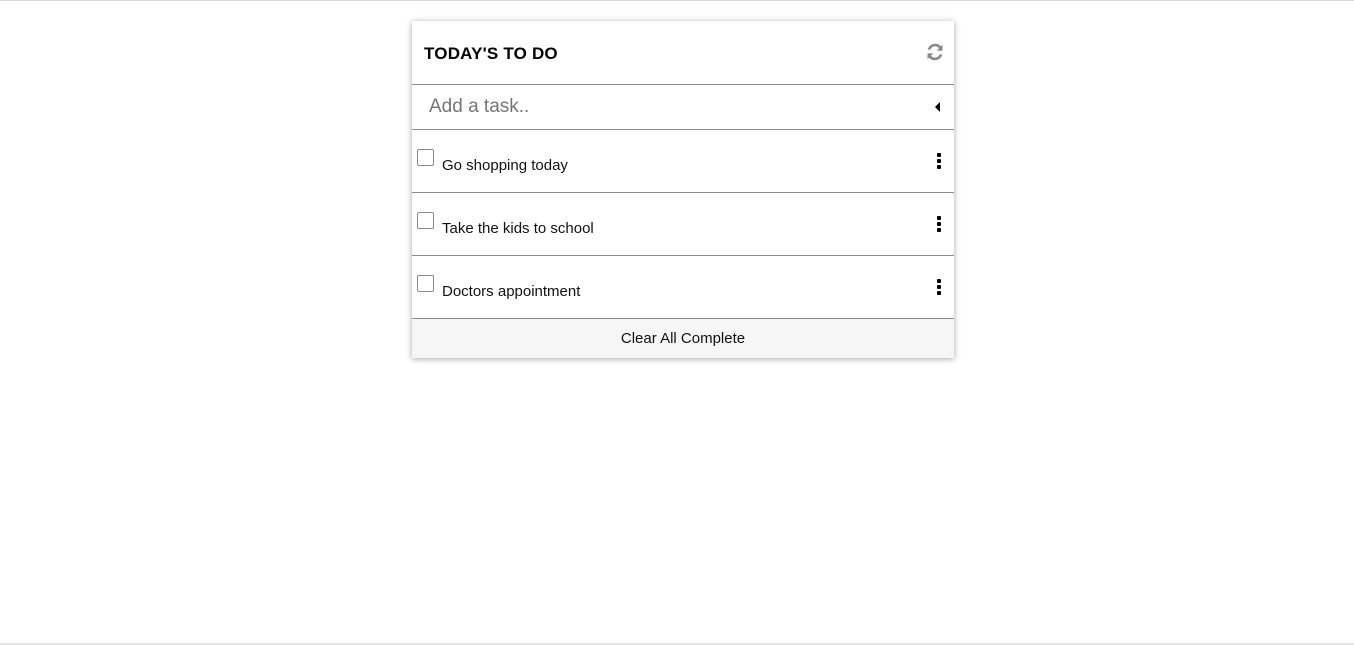  What do you see at coordinates (683, 161) in the screenshot?
I see `task-row: Go shopping today` at bounding box center [683, 161].